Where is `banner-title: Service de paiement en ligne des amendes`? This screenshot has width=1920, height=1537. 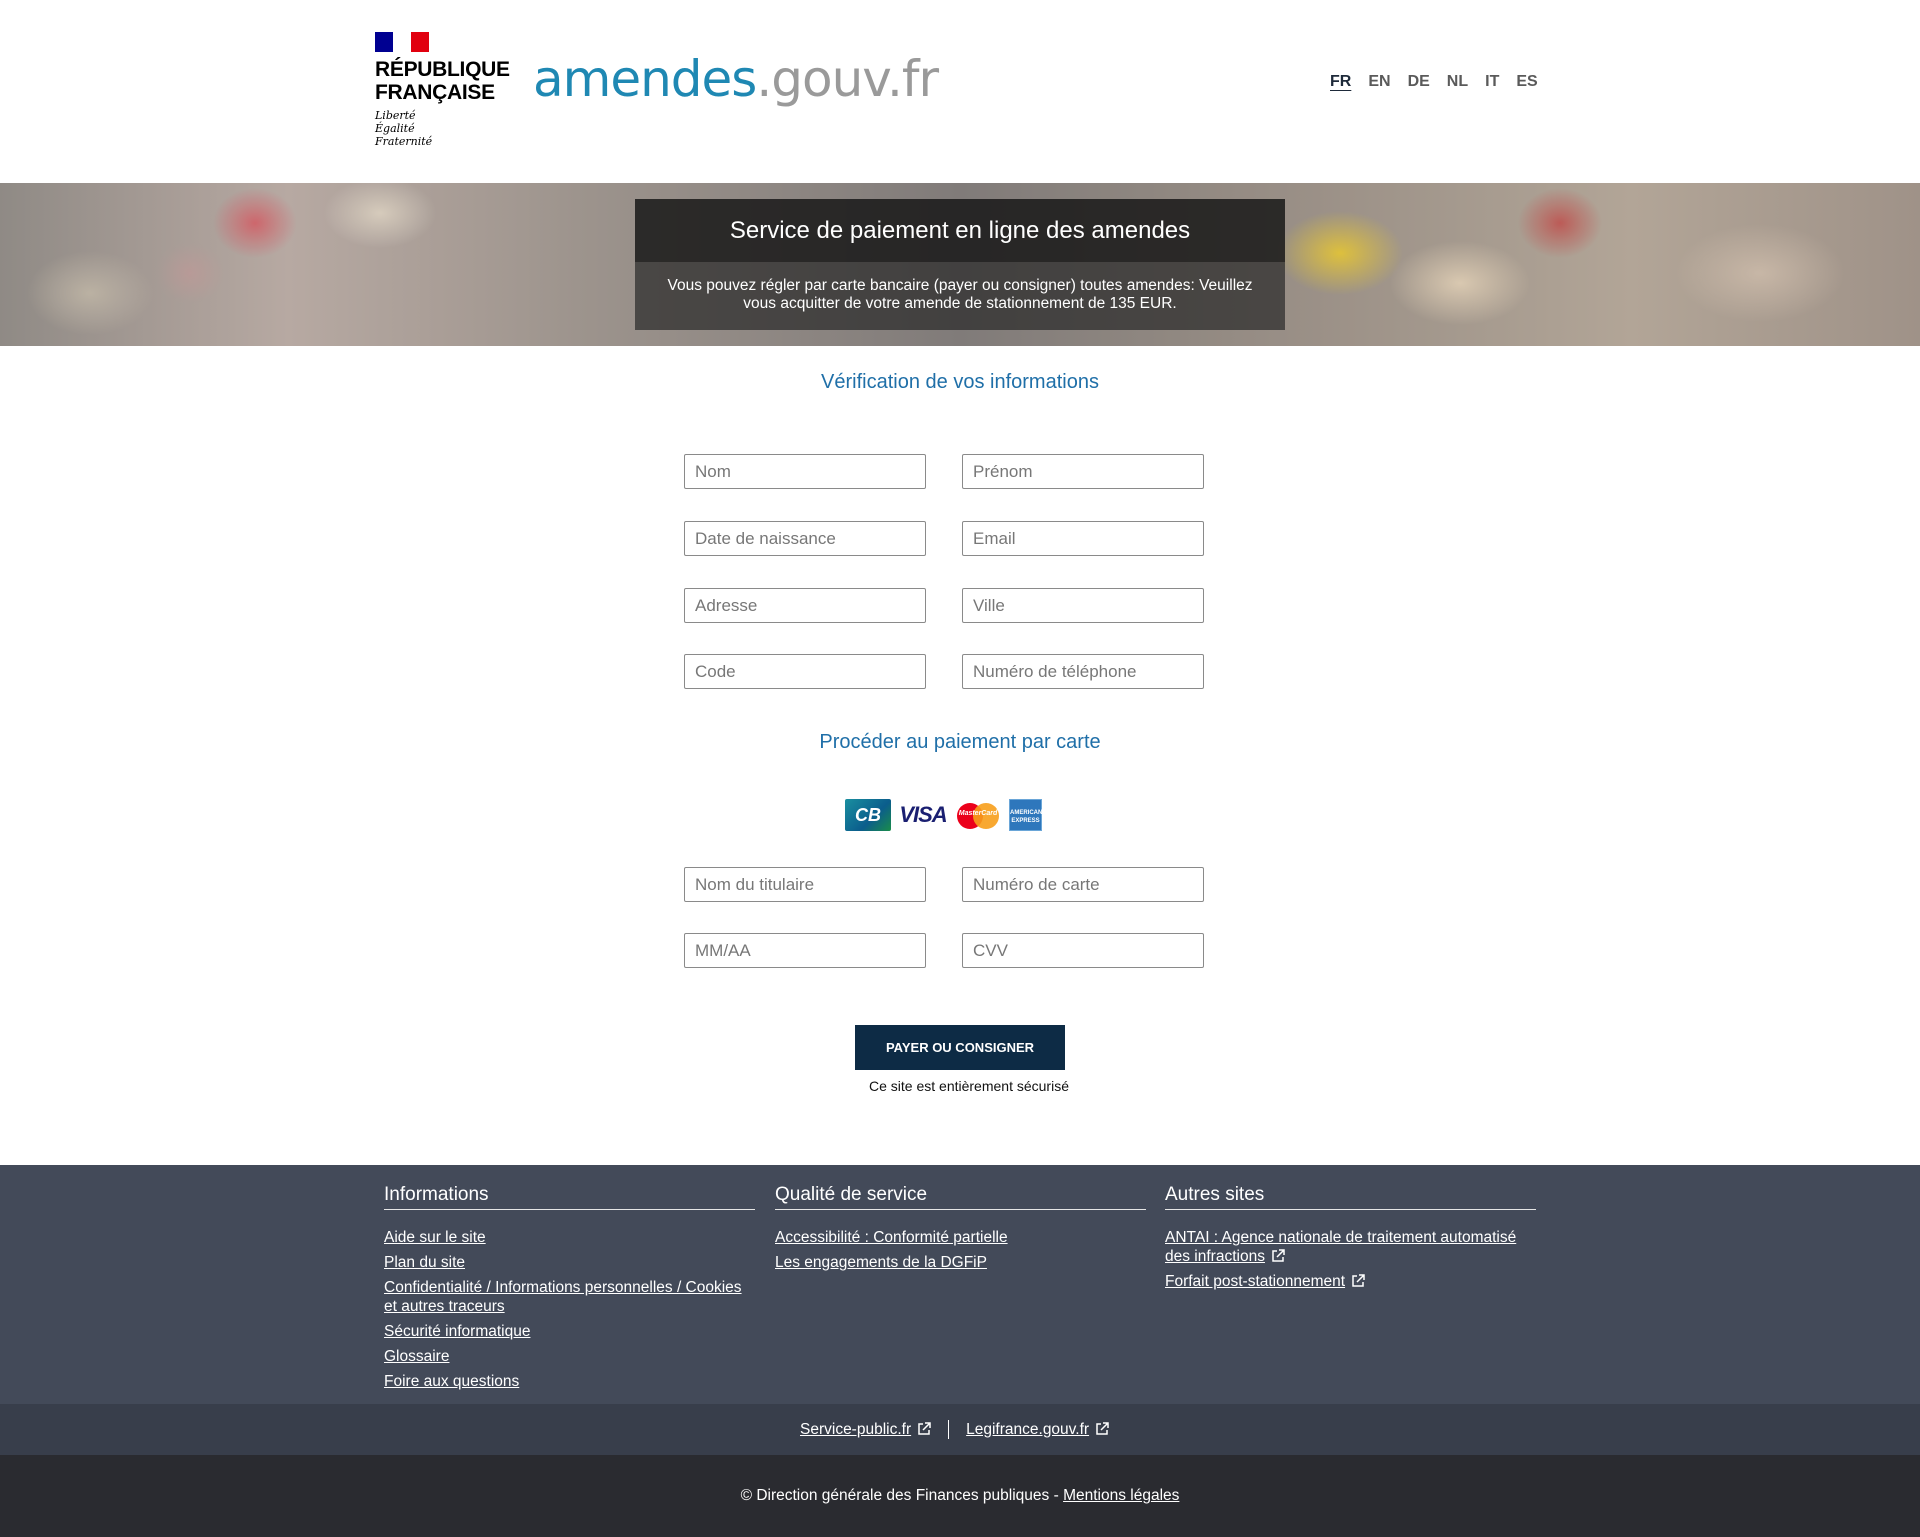 banner-title: Service de paiement en ligne des amendes is located at coordinates (960, 230).